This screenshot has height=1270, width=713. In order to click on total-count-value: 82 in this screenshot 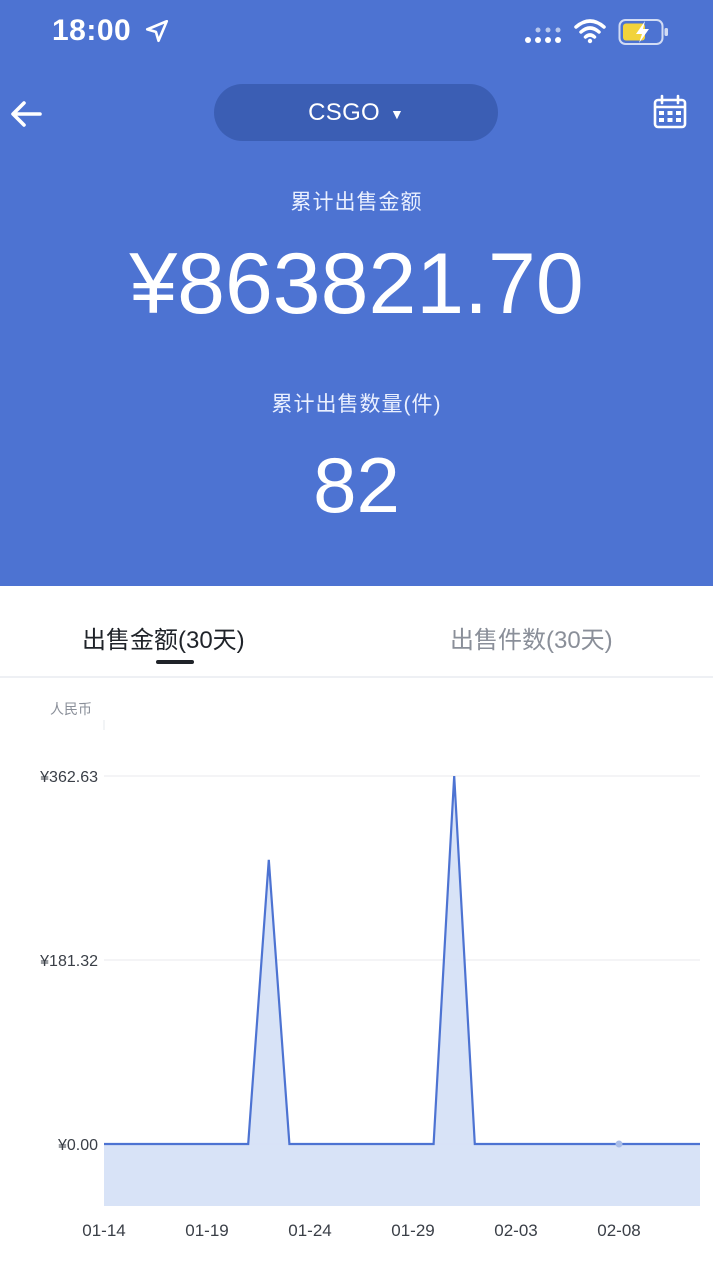, I will do `click(356, 485)`.